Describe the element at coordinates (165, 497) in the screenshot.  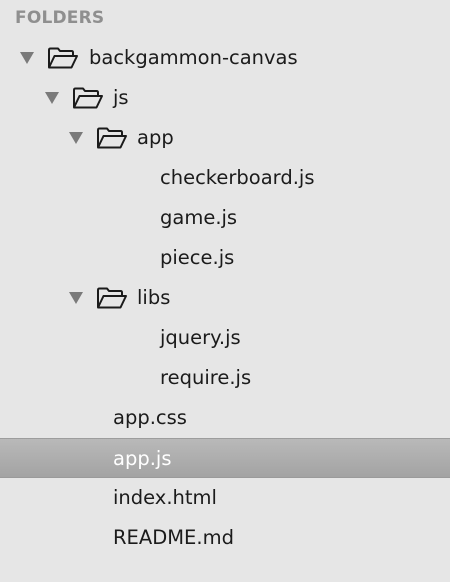
I see `tree-row-label: index.html` at that location.